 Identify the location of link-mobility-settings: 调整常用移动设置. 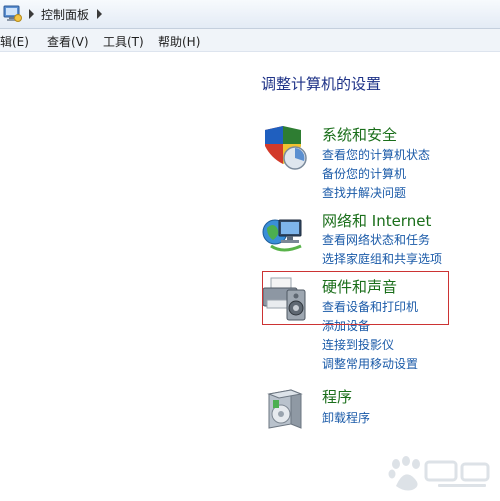
(370, 363).